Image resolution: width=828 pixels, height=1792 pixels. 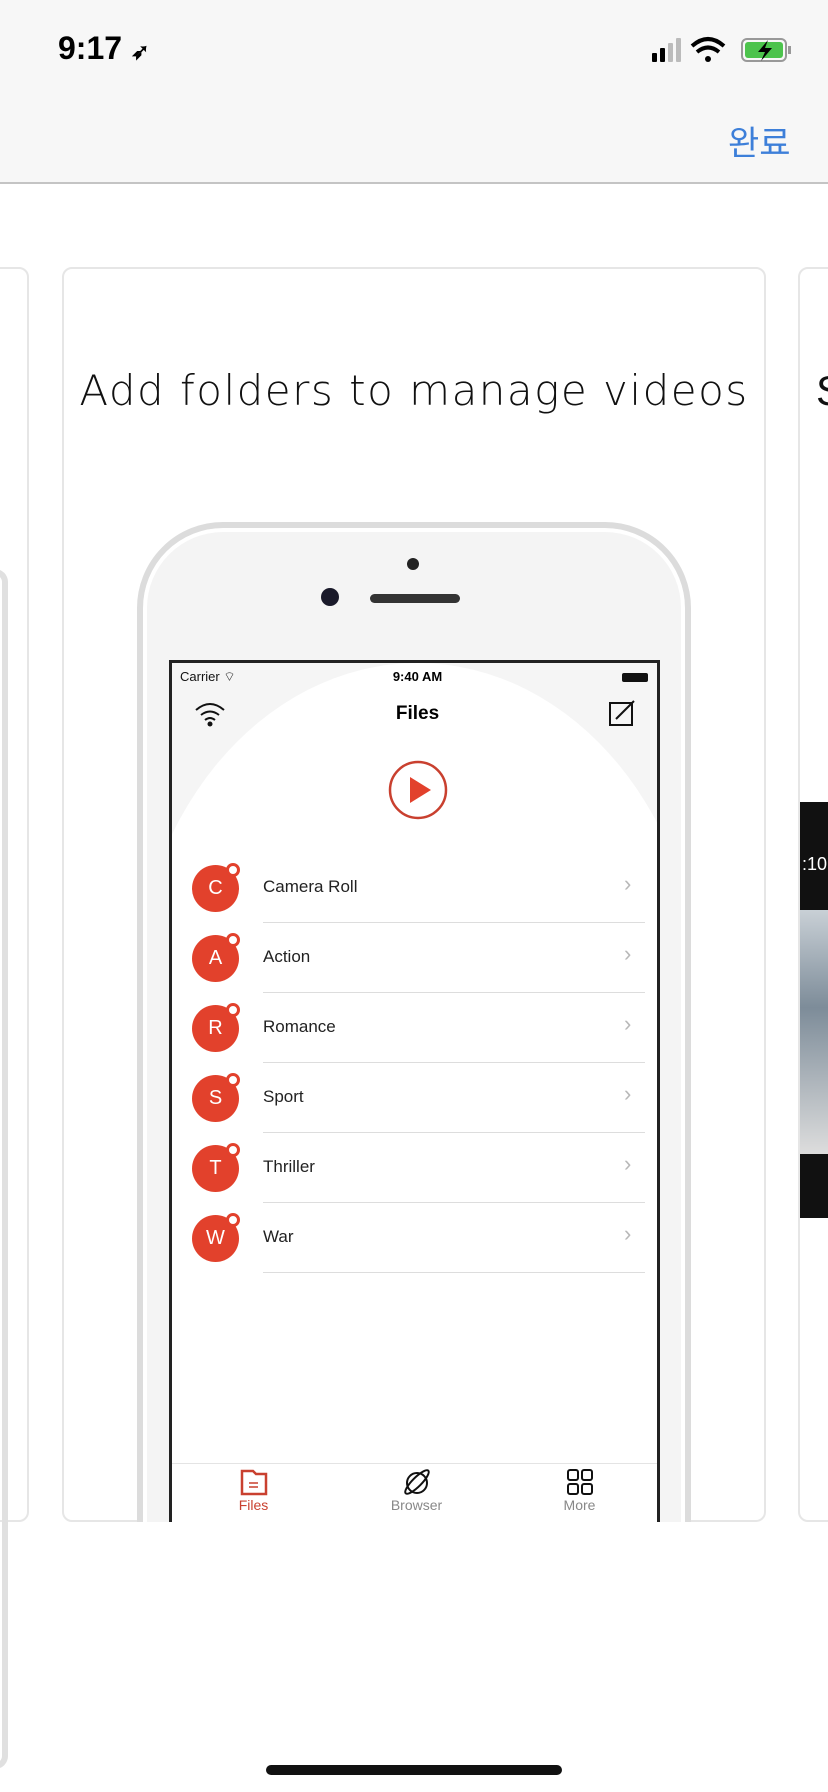 I want to click on folder-avatar: R, so click(x=216, y=1027).